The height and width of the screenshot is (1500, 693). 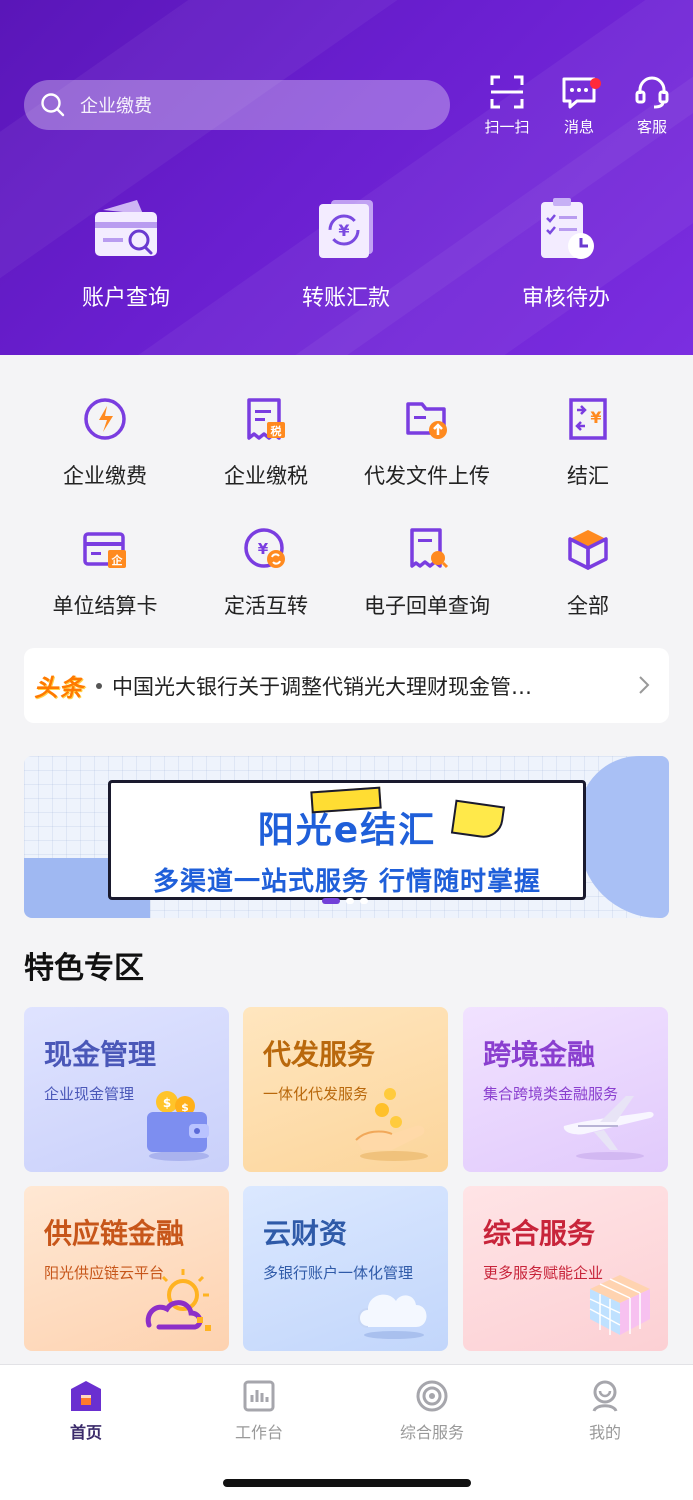 What do you see at coordinates (604, 1432) in the screenshot?
I see `tab-label: 我的` at bounding box center [604, 1432].